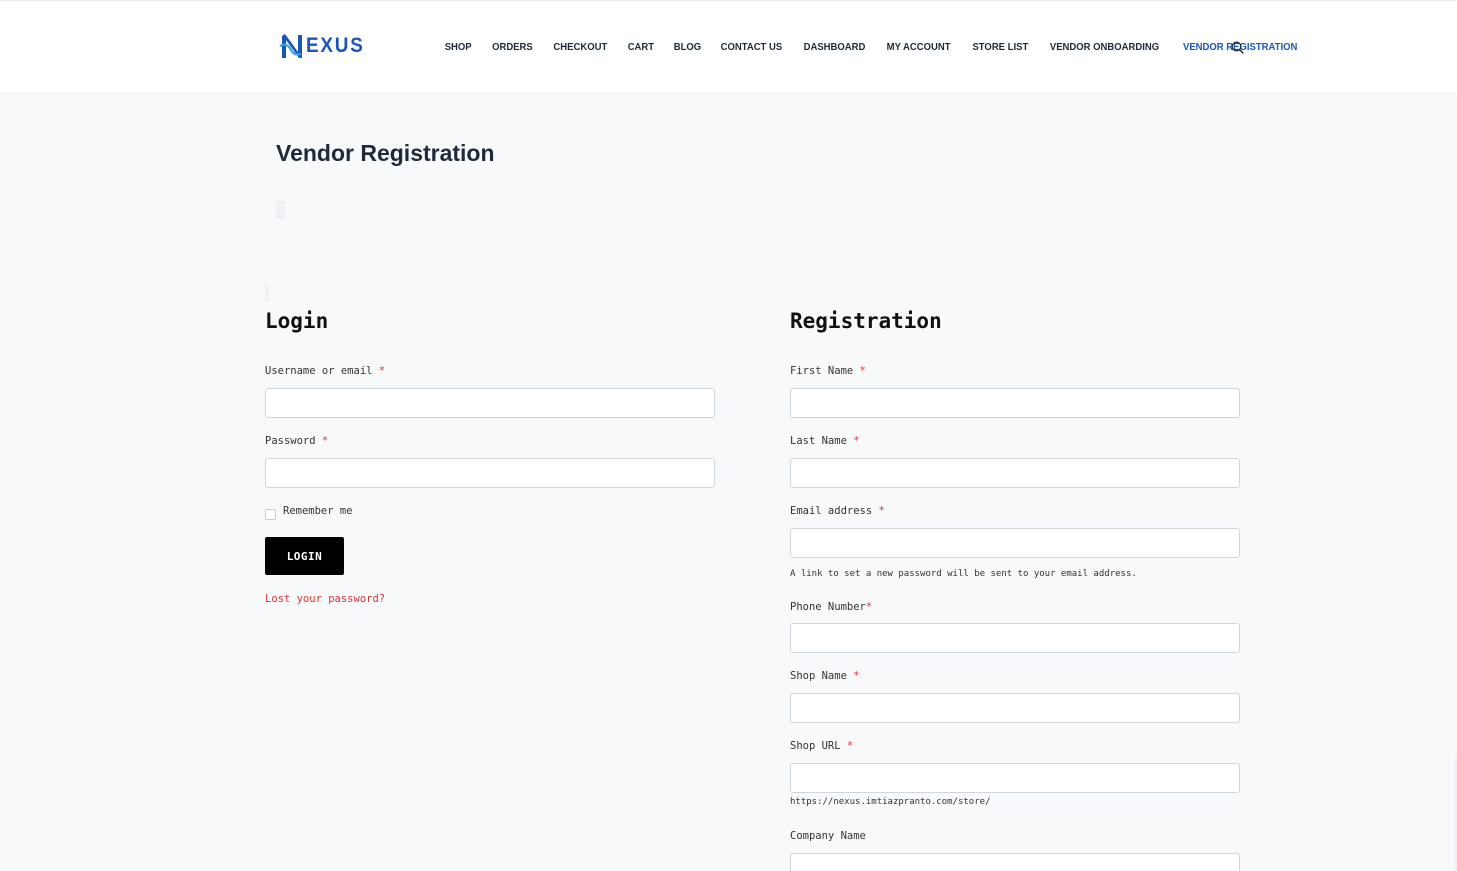 This screenshot has width=1457, height=871. I want to click on password-input, so click(490, 473).